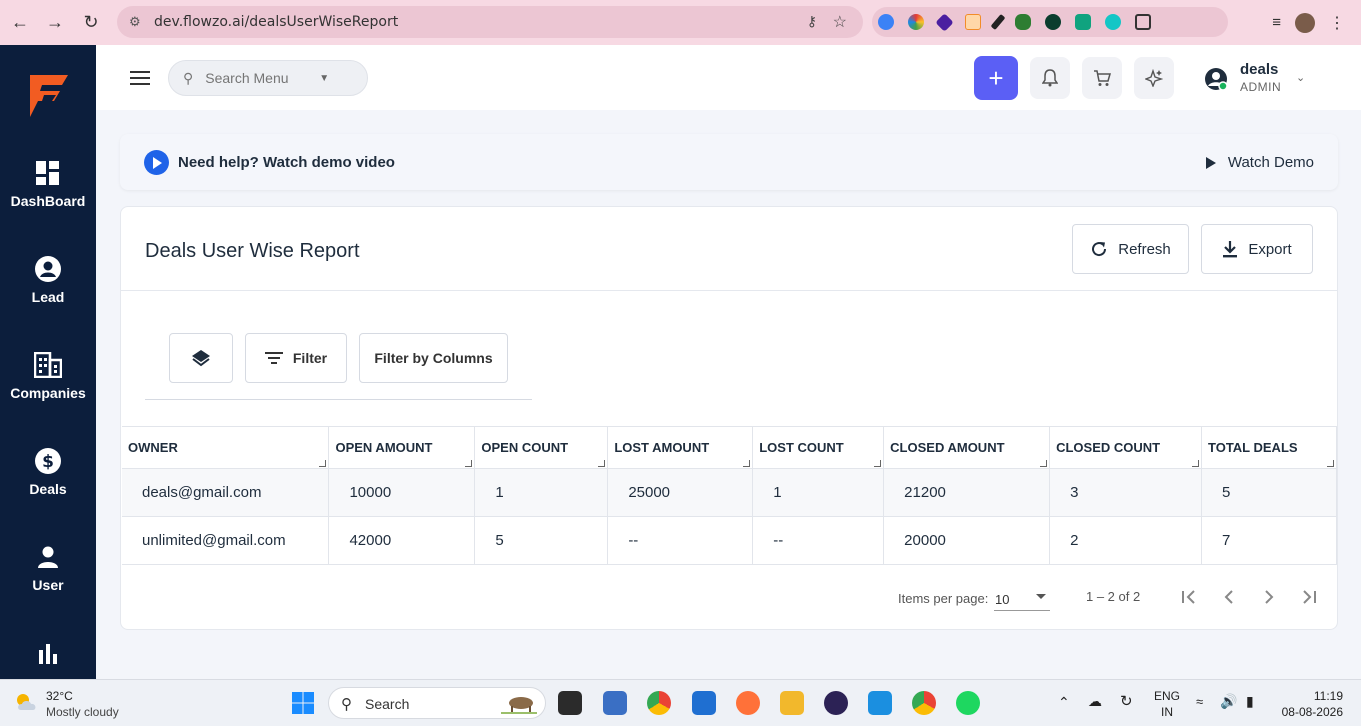 Image resolution: width=1361 pixels, height=726 pixels. What do you see at coordinates (48, 280) in the screenshot?
I see `sidebar-item-lead: Lead` at bounding box center [48, 280].